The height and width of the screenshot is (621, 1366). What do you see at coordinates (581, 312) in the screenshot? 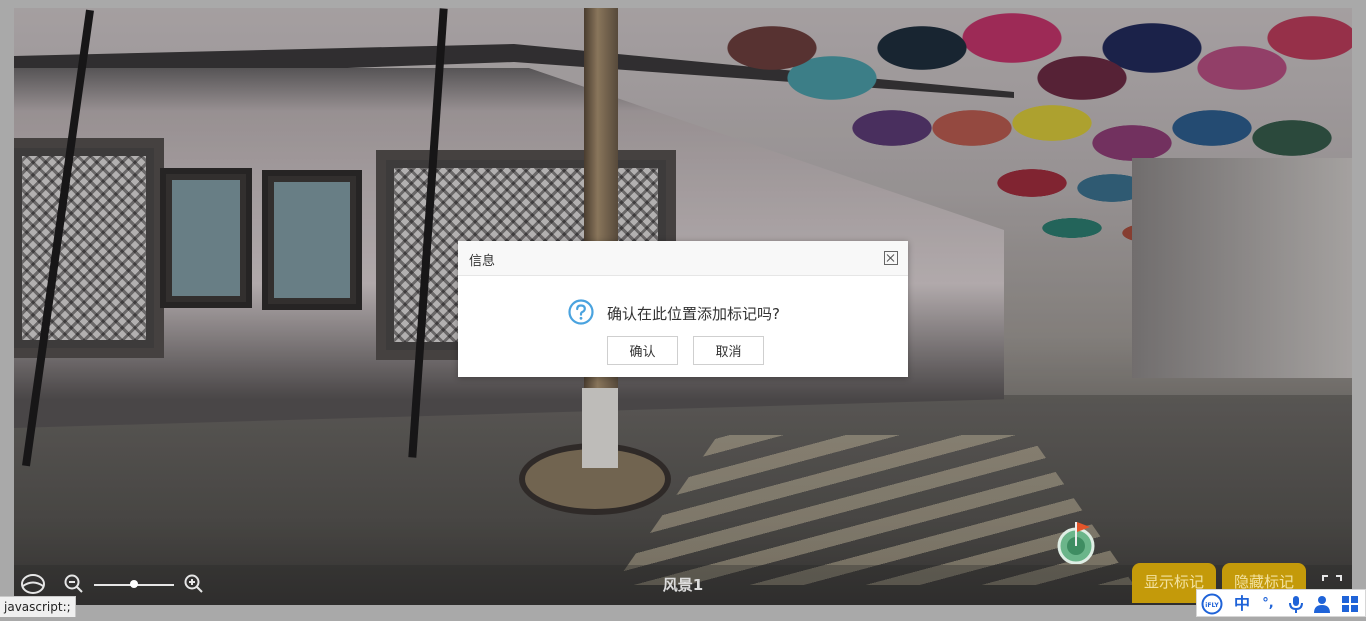
I see `question-icon` at bounding box center [581, 312].